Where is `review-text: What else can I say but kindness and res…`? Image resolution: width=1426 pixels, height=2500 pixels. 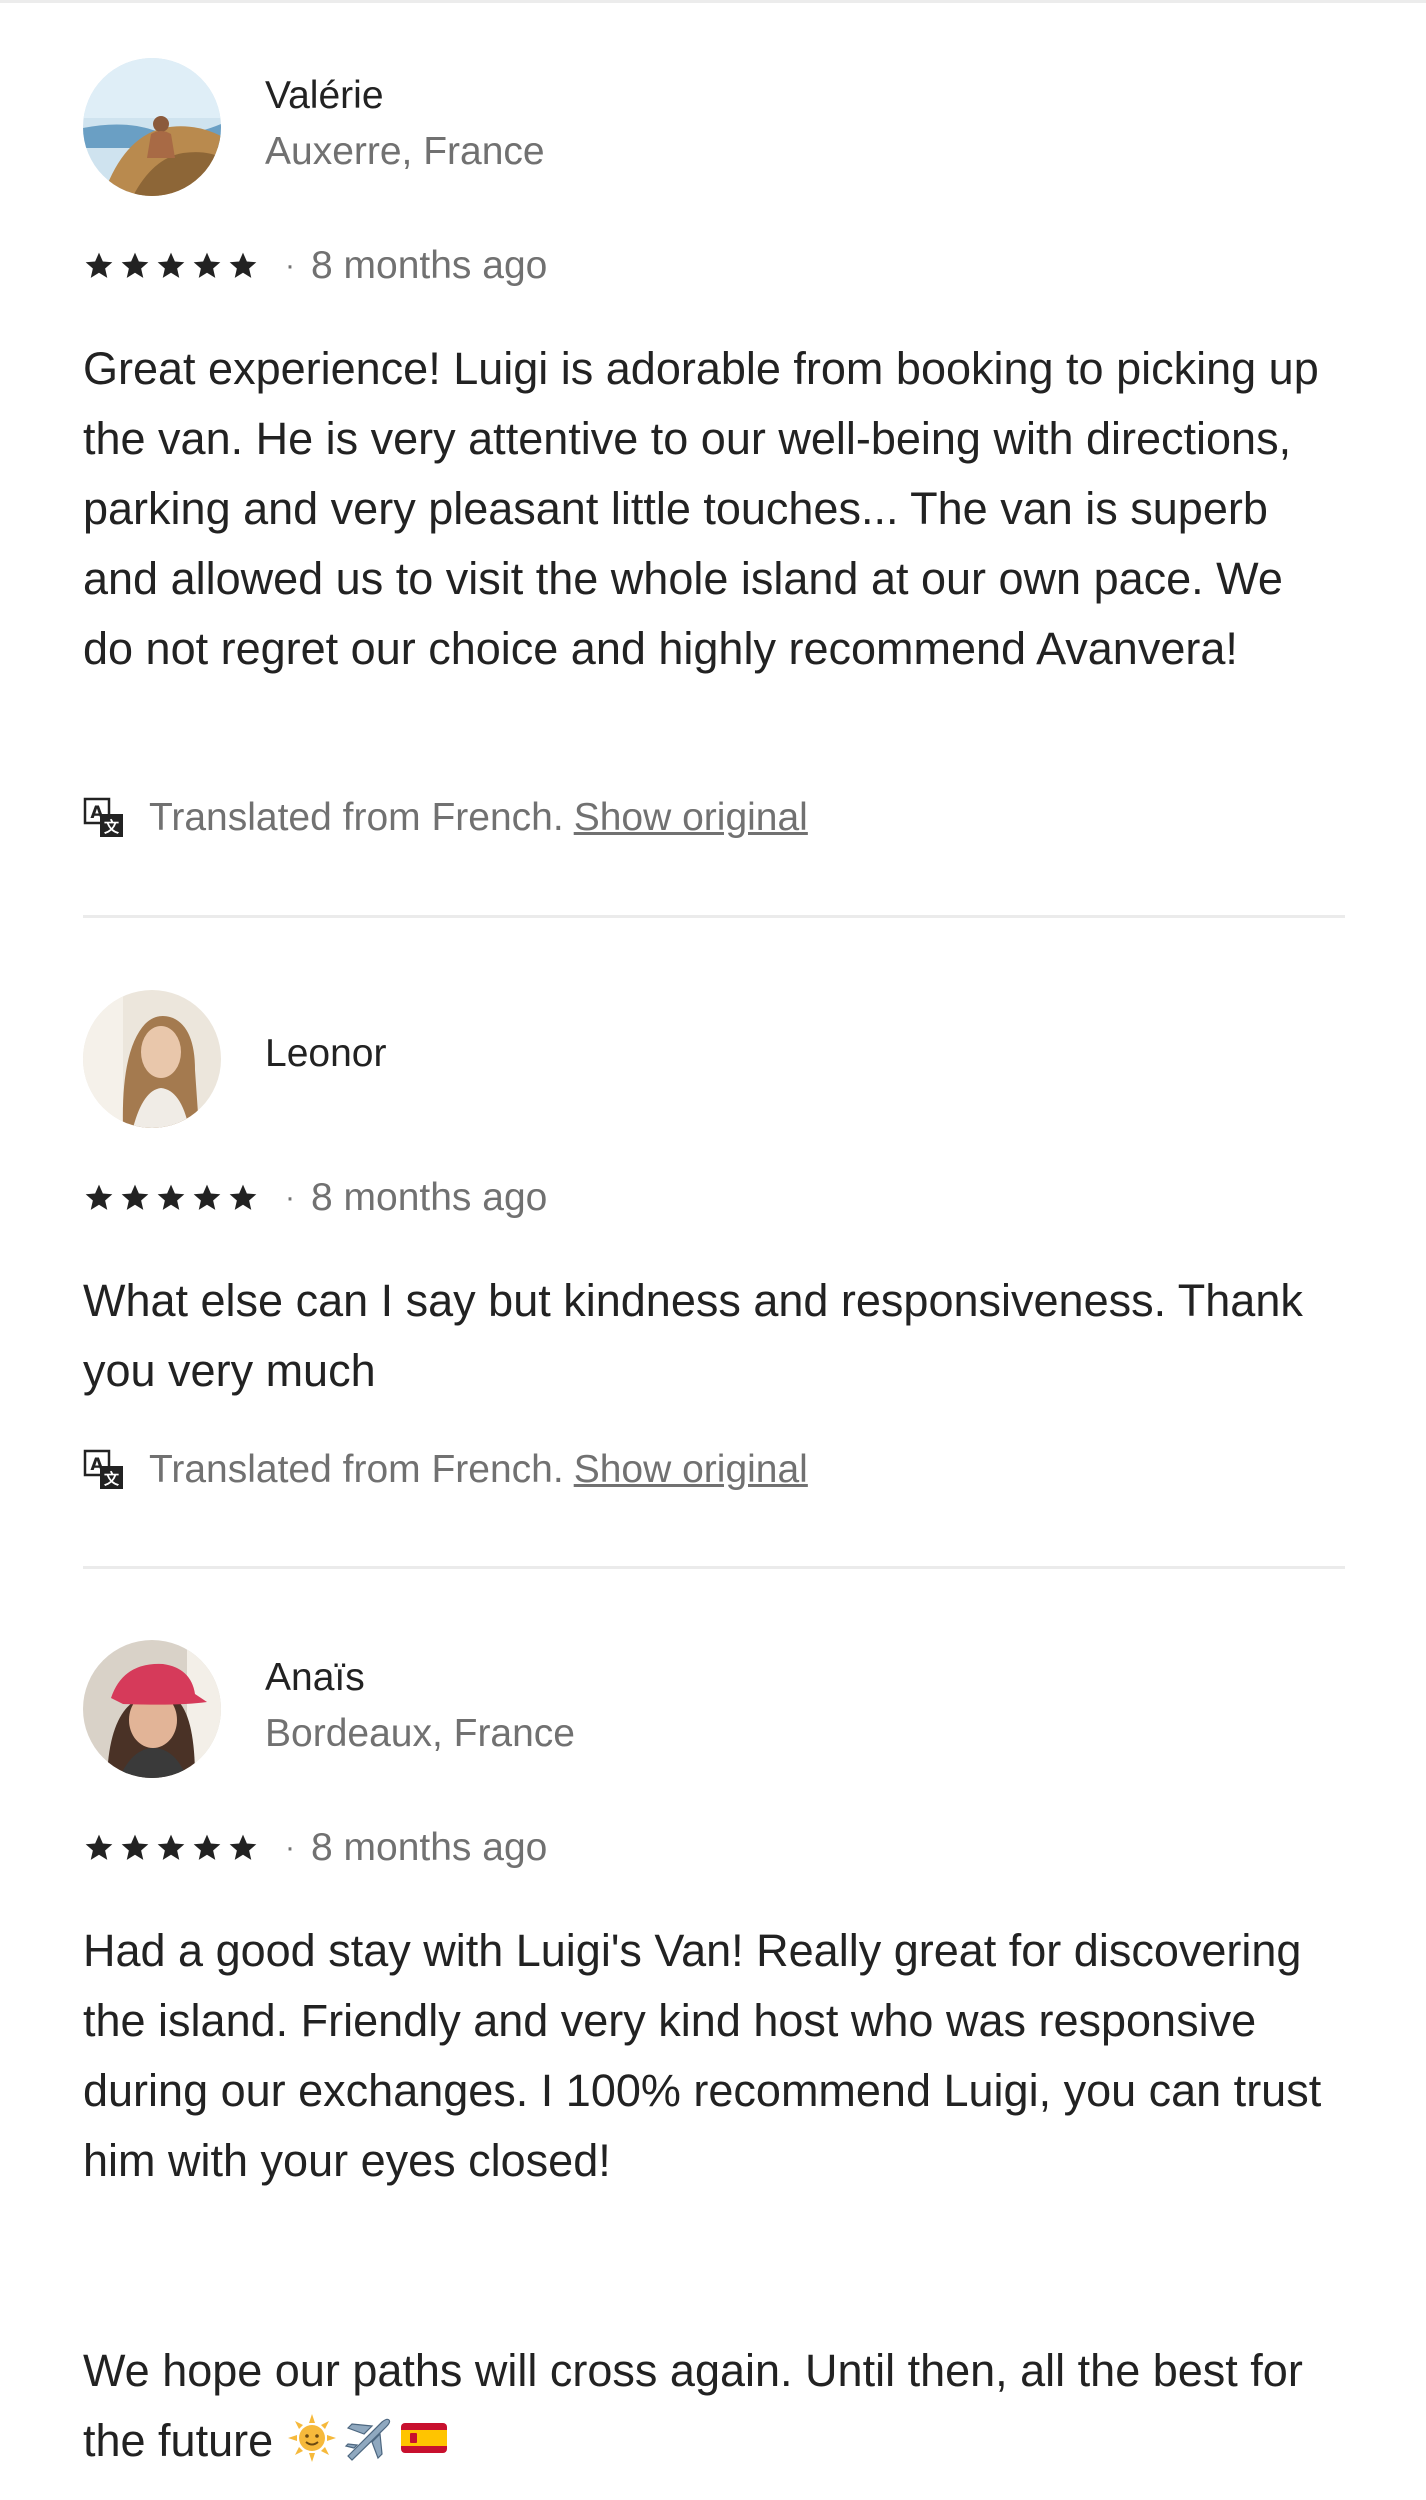 review-text: What else can I say but kindness and res… is located at coordinates (699, 1335).